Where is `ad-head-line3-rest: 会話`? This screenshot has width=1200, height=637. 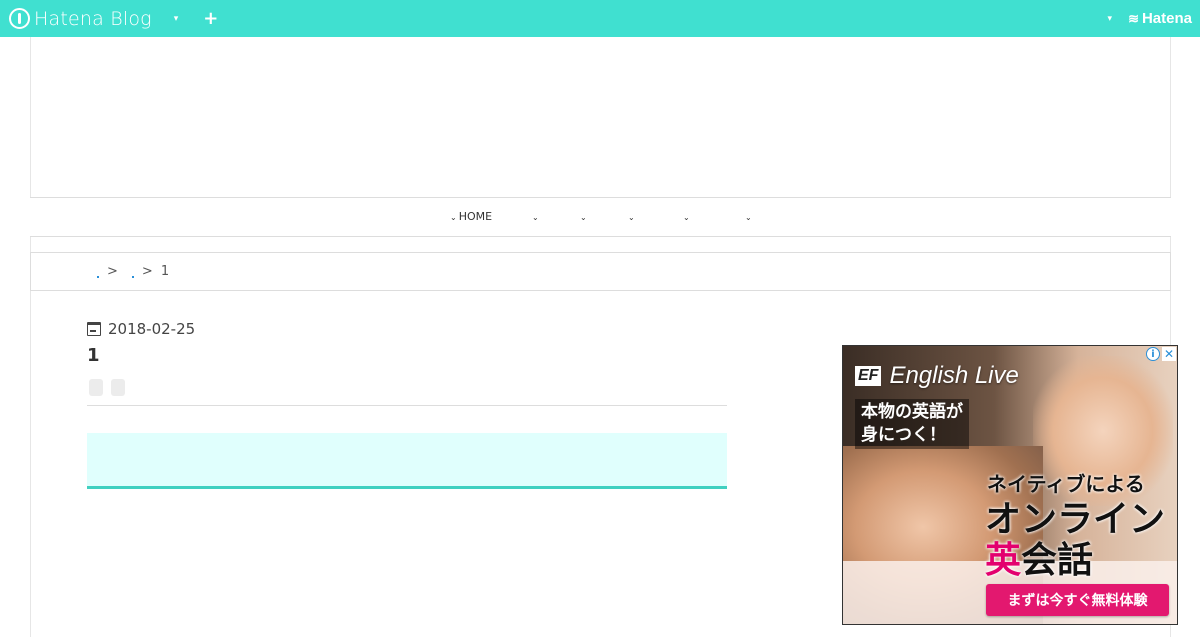 ad-head-line3-rest: 会話 is located at coordinates (1057, 560).